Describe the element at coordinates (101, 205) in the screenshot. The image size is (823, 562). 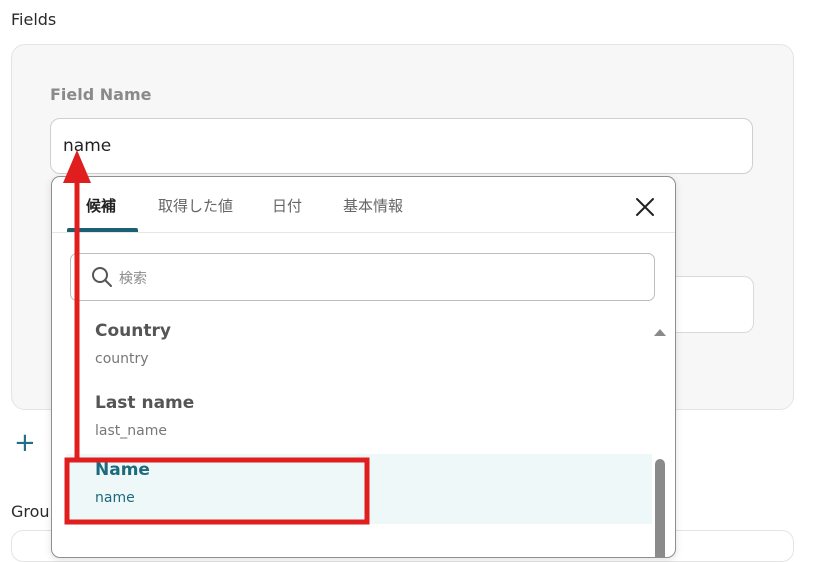
I see `tab-candidates: 候補` at that location.